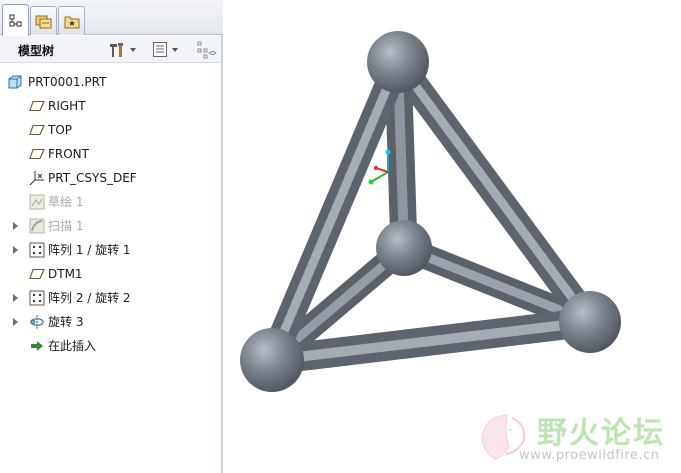  What do you see at coordinates (110, 346) in the screenshot?
I see `tree-item-insert-here: 在此插入` at bounding box center [110, 346].